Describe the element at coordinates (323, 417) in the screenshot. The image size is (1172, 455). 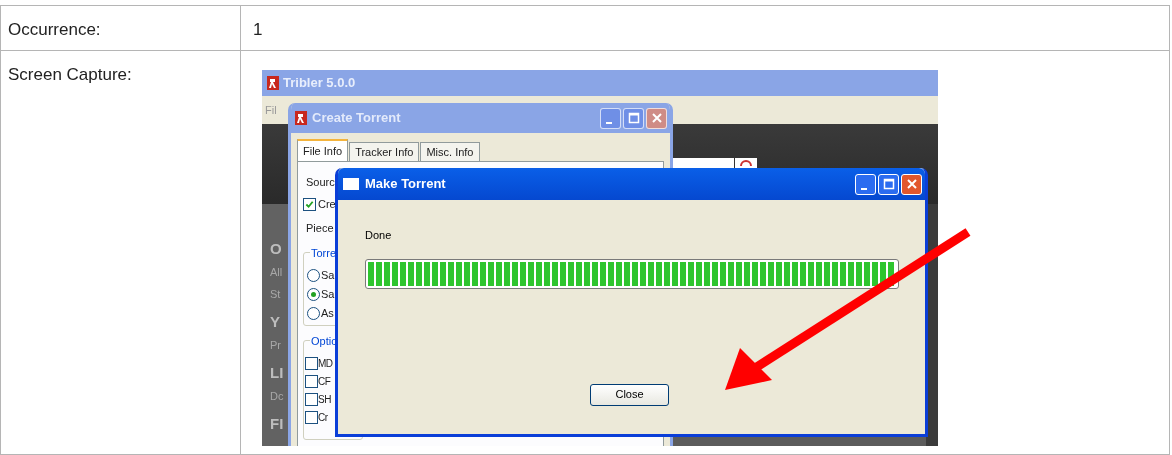
I see `checkbox-label: Cr` at that location.